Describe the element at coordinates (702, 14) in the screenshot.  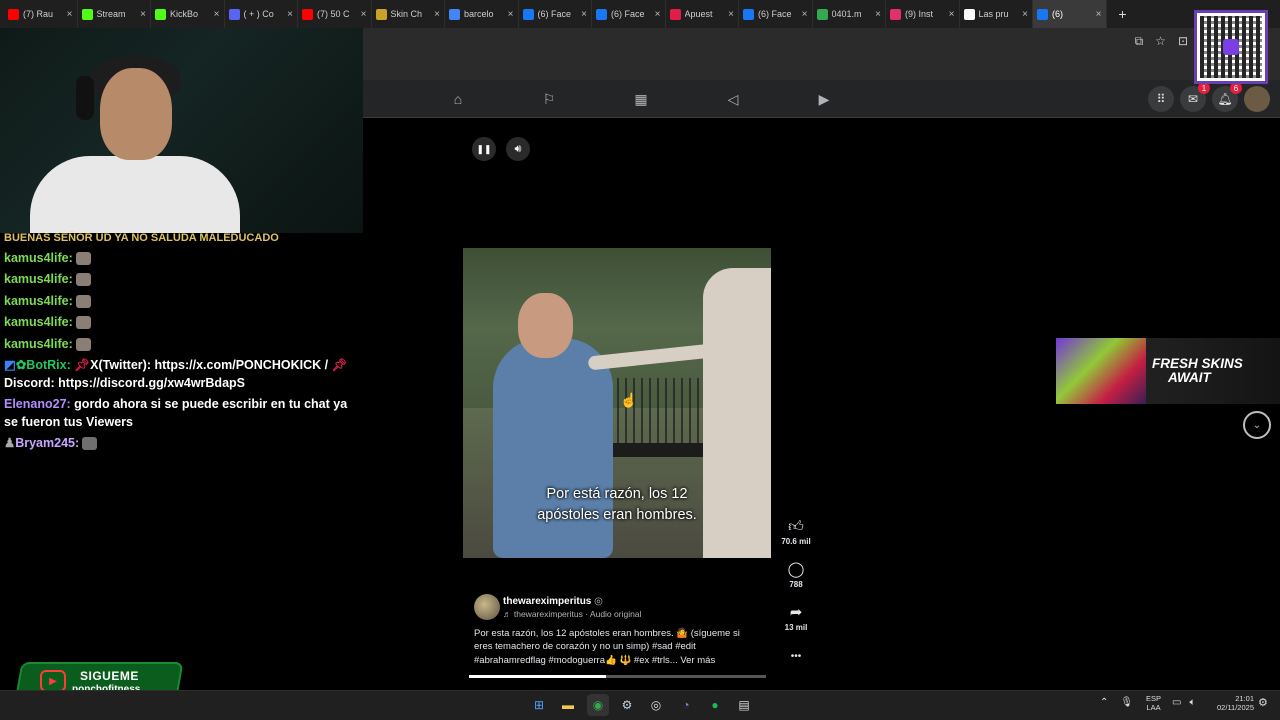
I see `browser-tab: Apuest ×` at that location.